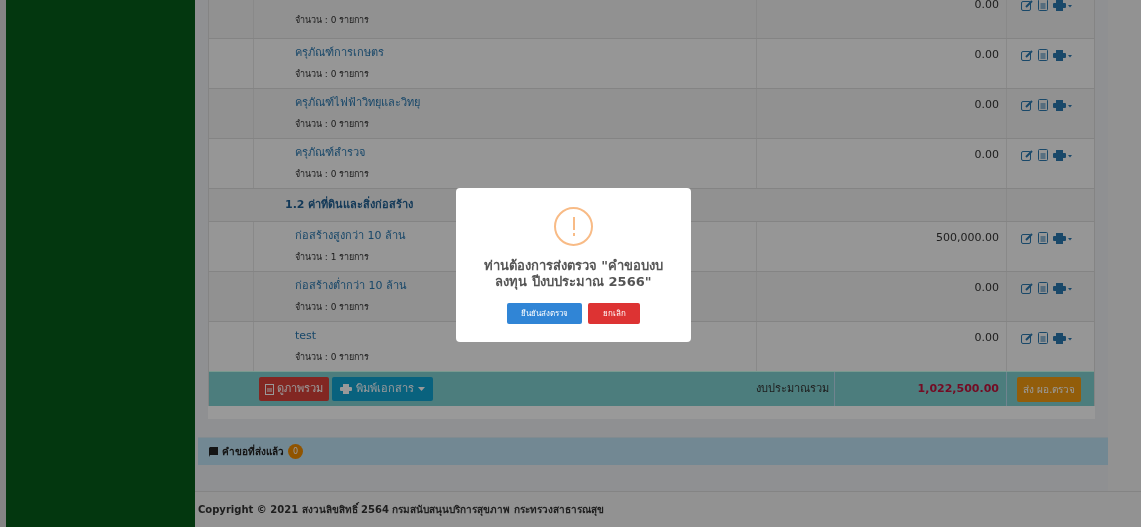 This screenshot has width=1141, height=527. Describe the element at coordinates (357, 103) in the screenshot. I see `item-title-link: ครุภัณฑ์ไฟฟ้าวิทยุและวิทยุ` at that location.